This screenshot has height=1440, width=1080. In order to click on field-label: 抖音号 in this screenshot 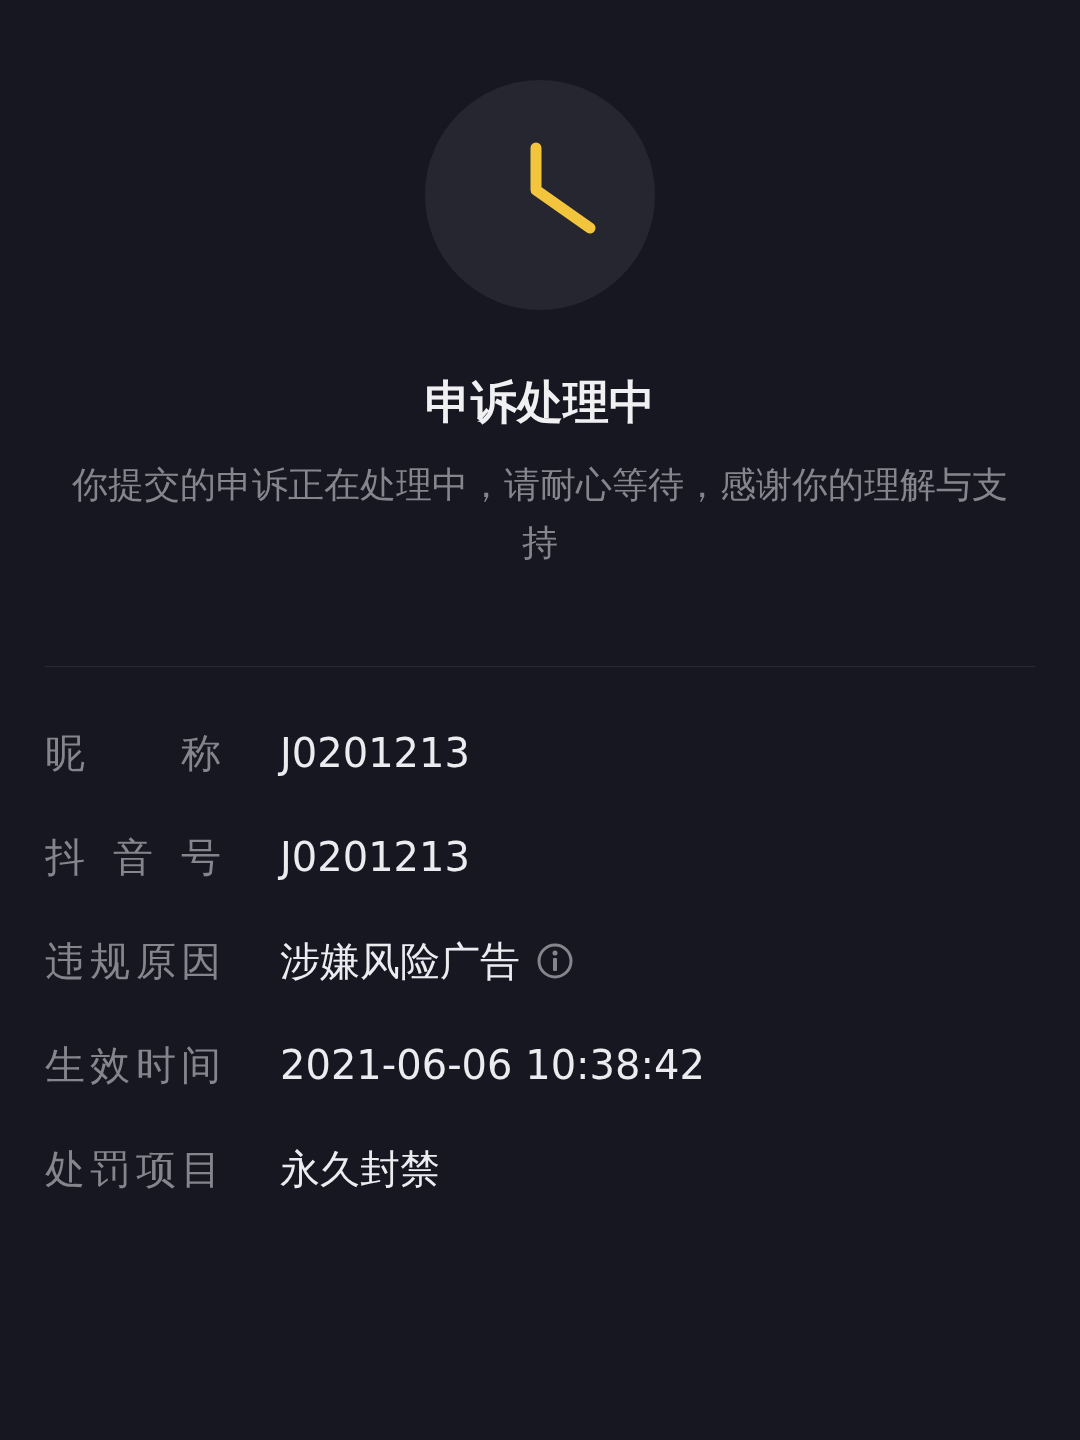, I will do `click(133, 857)`.